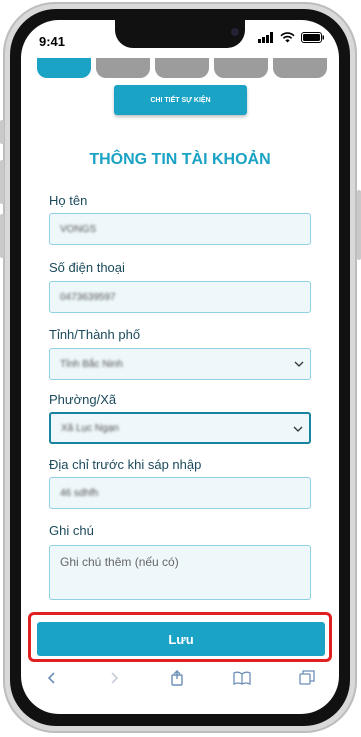  What do you see at coordinates (180, 428) in the screenshot?
I see `ward-select: Xã Lục Ngạn` at bounding box center [180, 428].